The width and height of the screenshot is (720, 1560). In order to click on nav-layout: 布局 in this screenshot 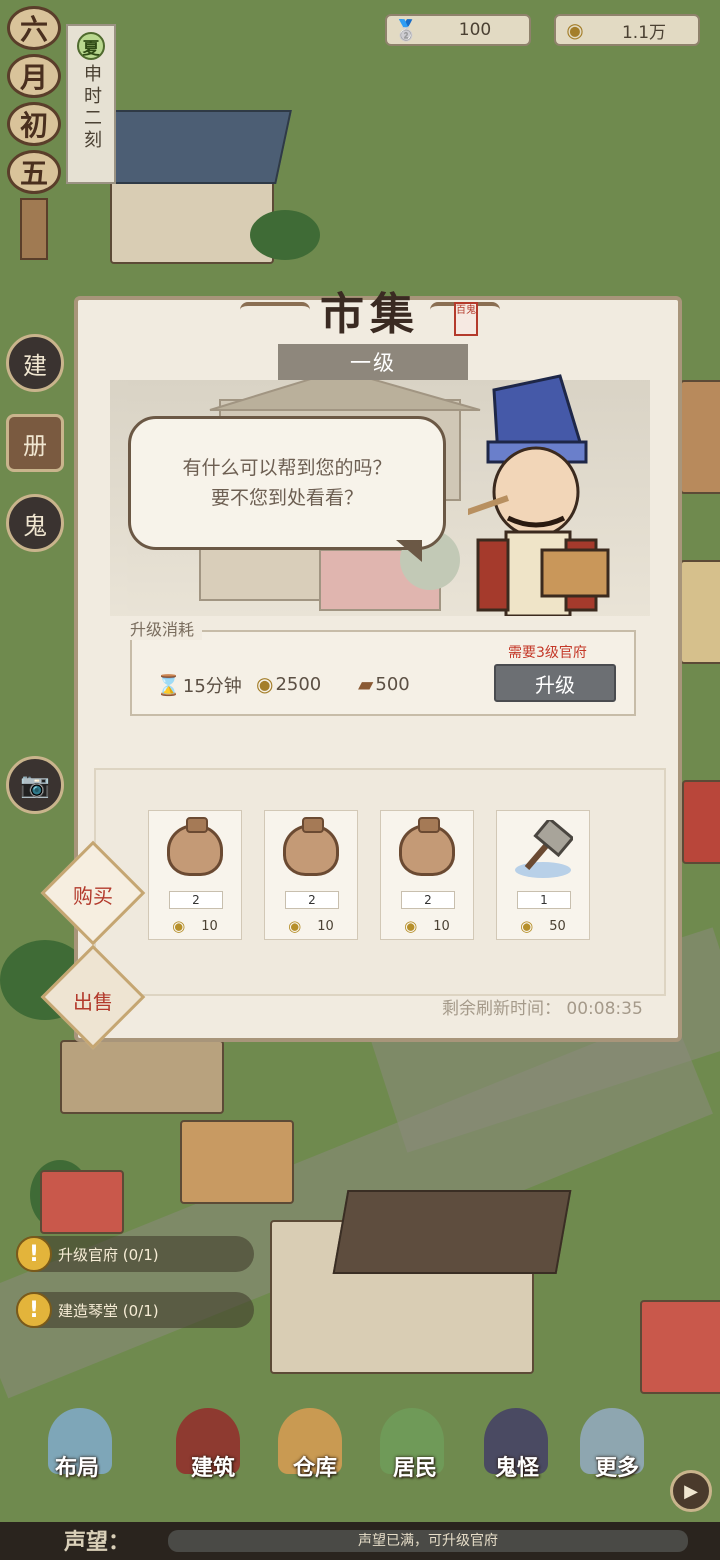, I will do `click(77, 1466)`.